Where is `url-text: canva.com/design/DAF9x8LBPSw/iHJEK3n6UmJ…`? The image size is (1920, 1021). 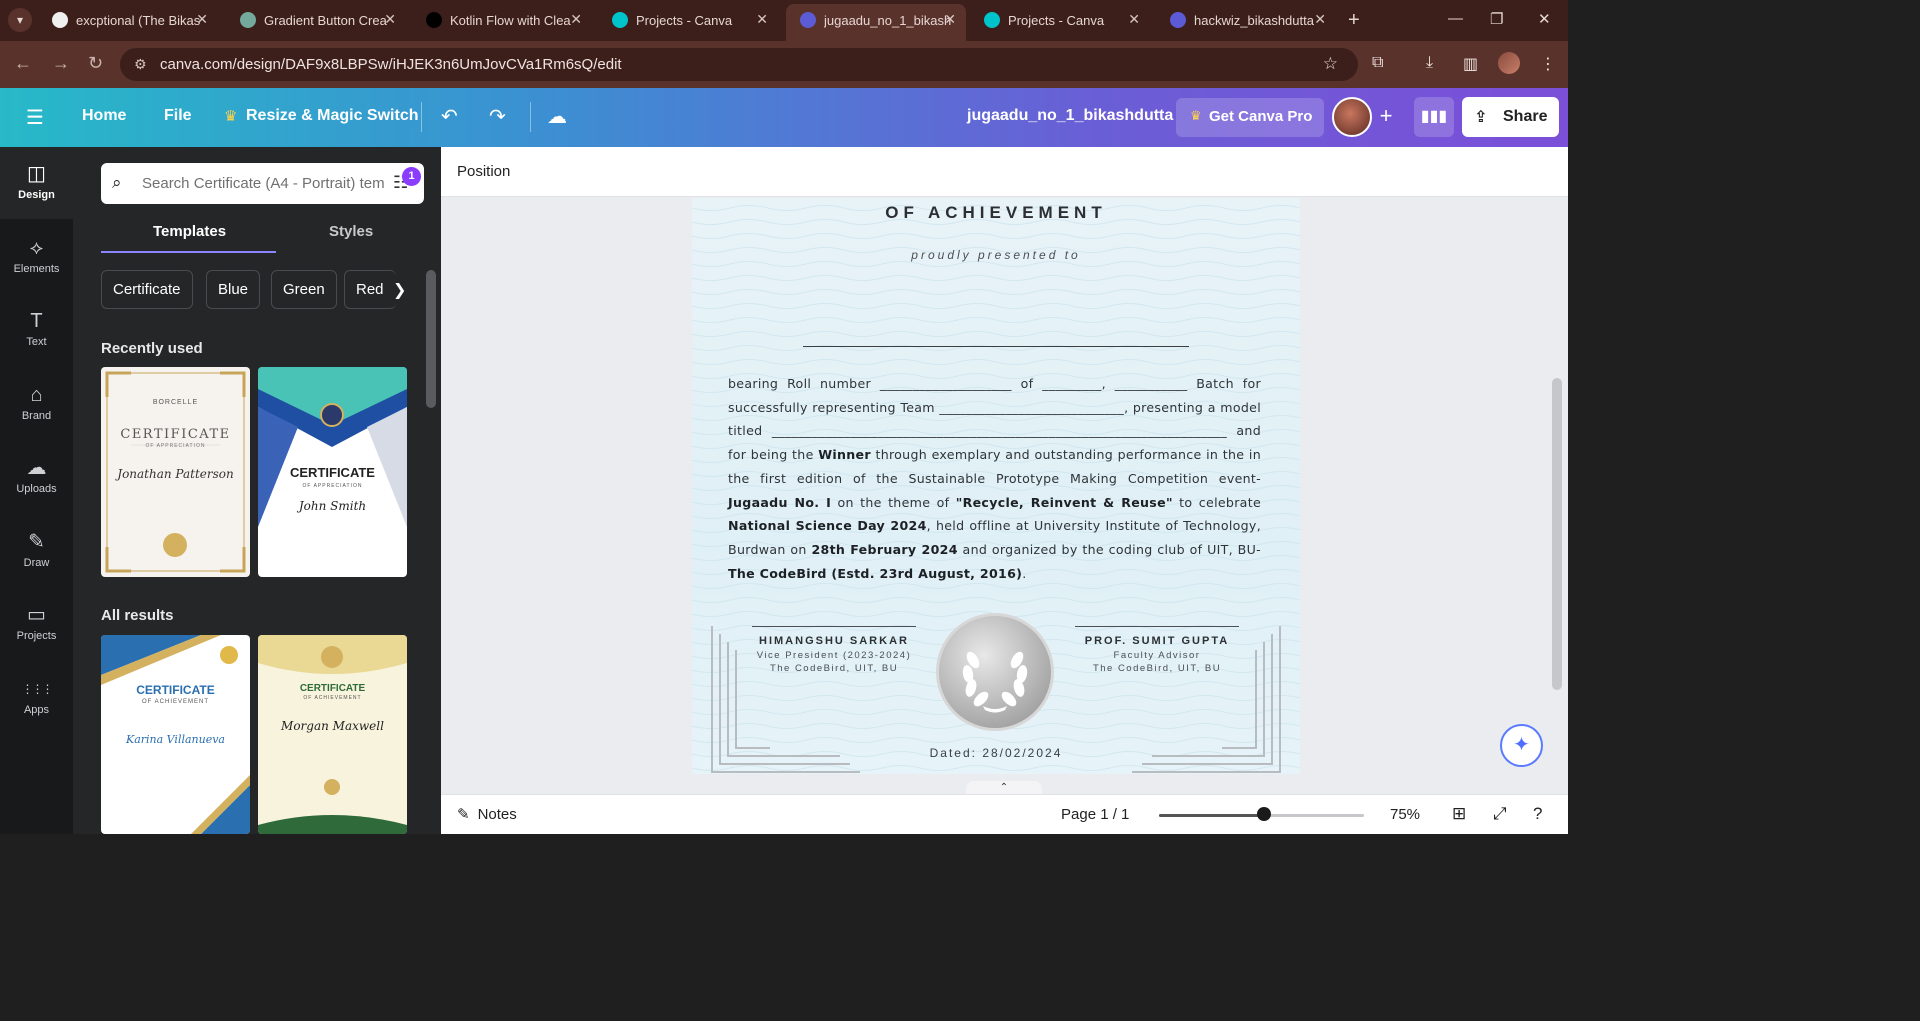 url-text: canva.com/design/DAF9x8LBPSw/iHJEK3n6UmJ… is located at coordinates (391, 64).